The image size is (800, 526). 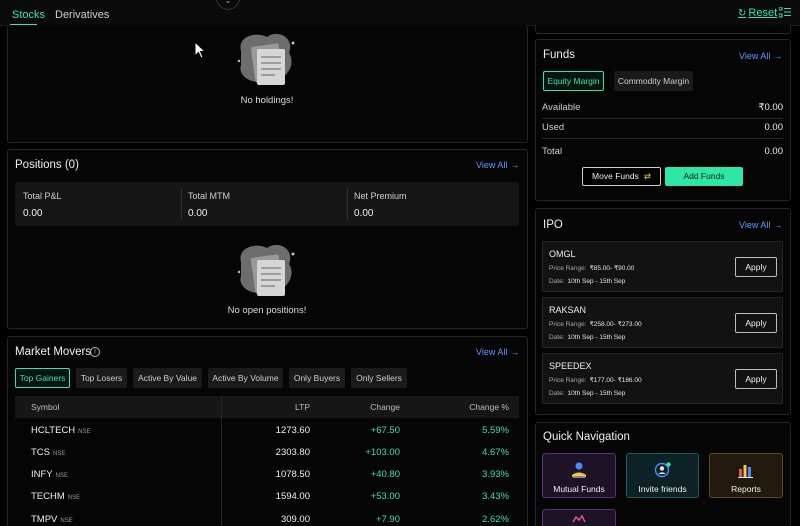 I want to click on summary-label: Net Premium, so click(x=380, y=196).